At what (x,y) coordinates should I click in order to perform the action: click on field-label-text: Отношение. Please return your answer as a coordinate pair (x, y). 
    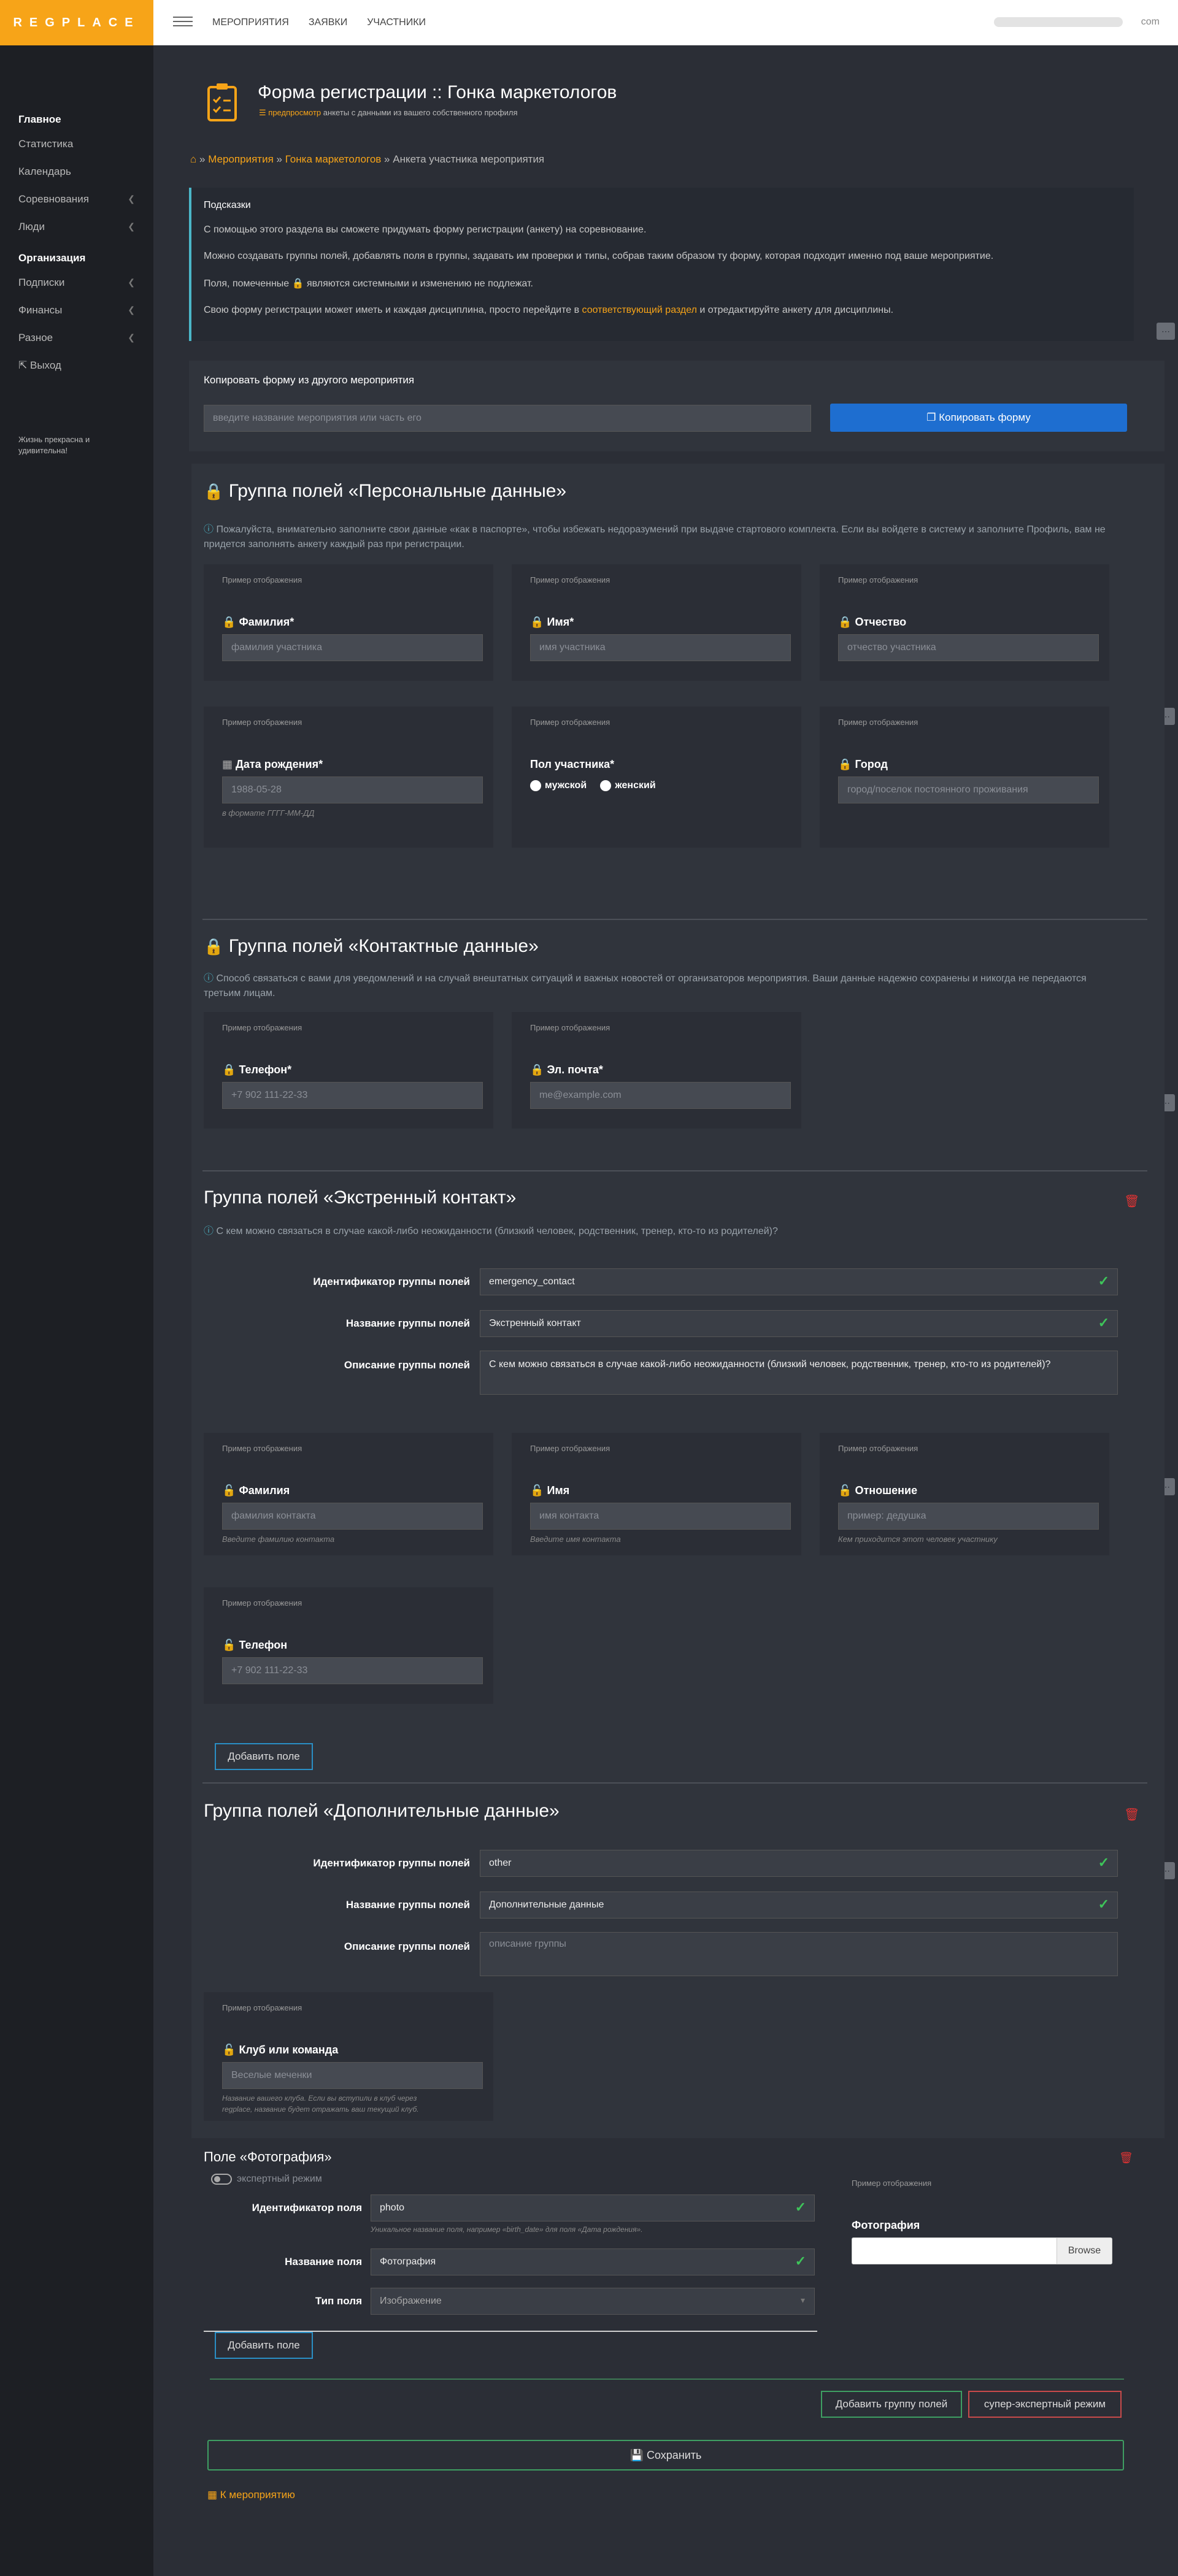
    Looking at the image, I should click on (886, 1490).